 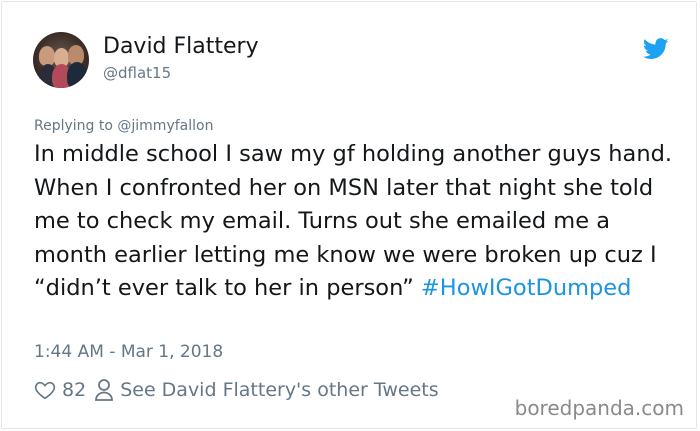 I want to click on avatar, so click(x=61, y=60).